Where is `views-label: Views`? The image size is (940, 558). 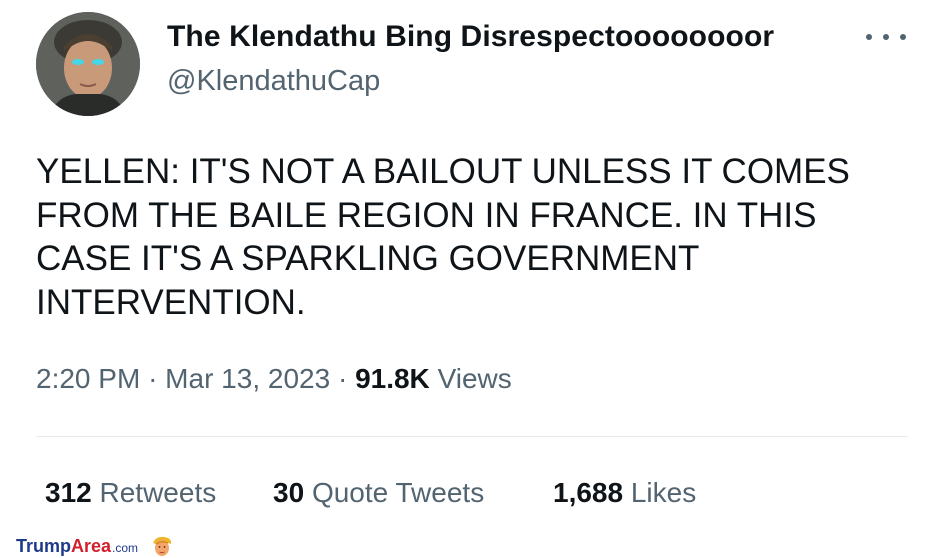 views-label: Views is located at coordinates (474, 378).